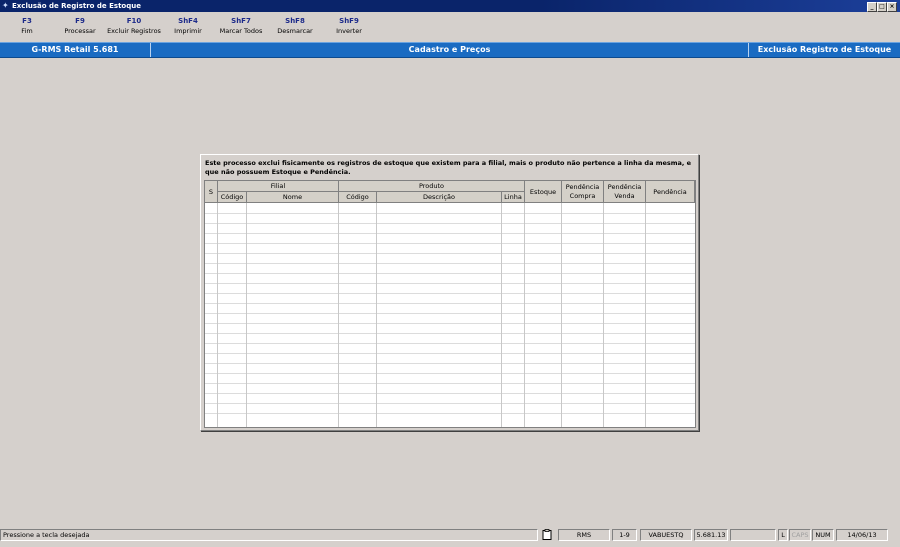 This screenshot has width=900, height=547. I want to click on status-version: 5.681.13, so click(711, 535).